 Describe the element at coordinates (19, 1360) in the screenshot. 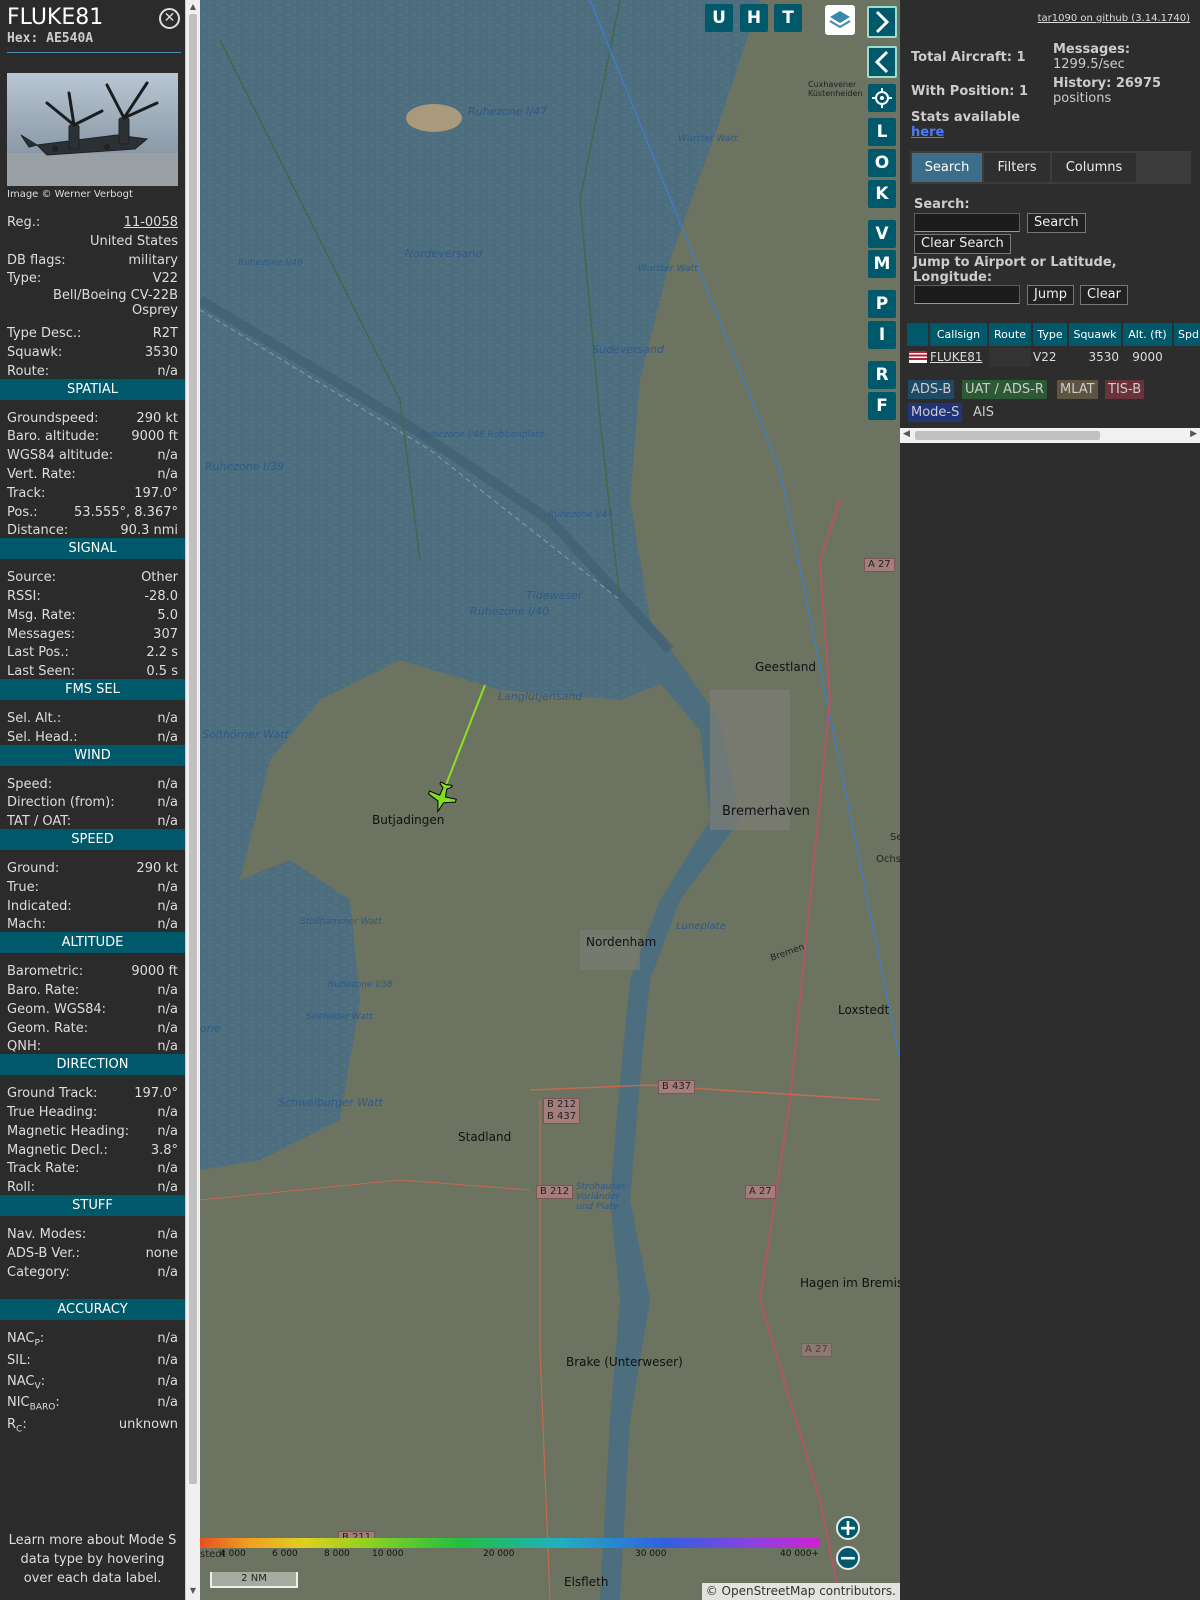

I see `info-row-label: SIL:` at that location.